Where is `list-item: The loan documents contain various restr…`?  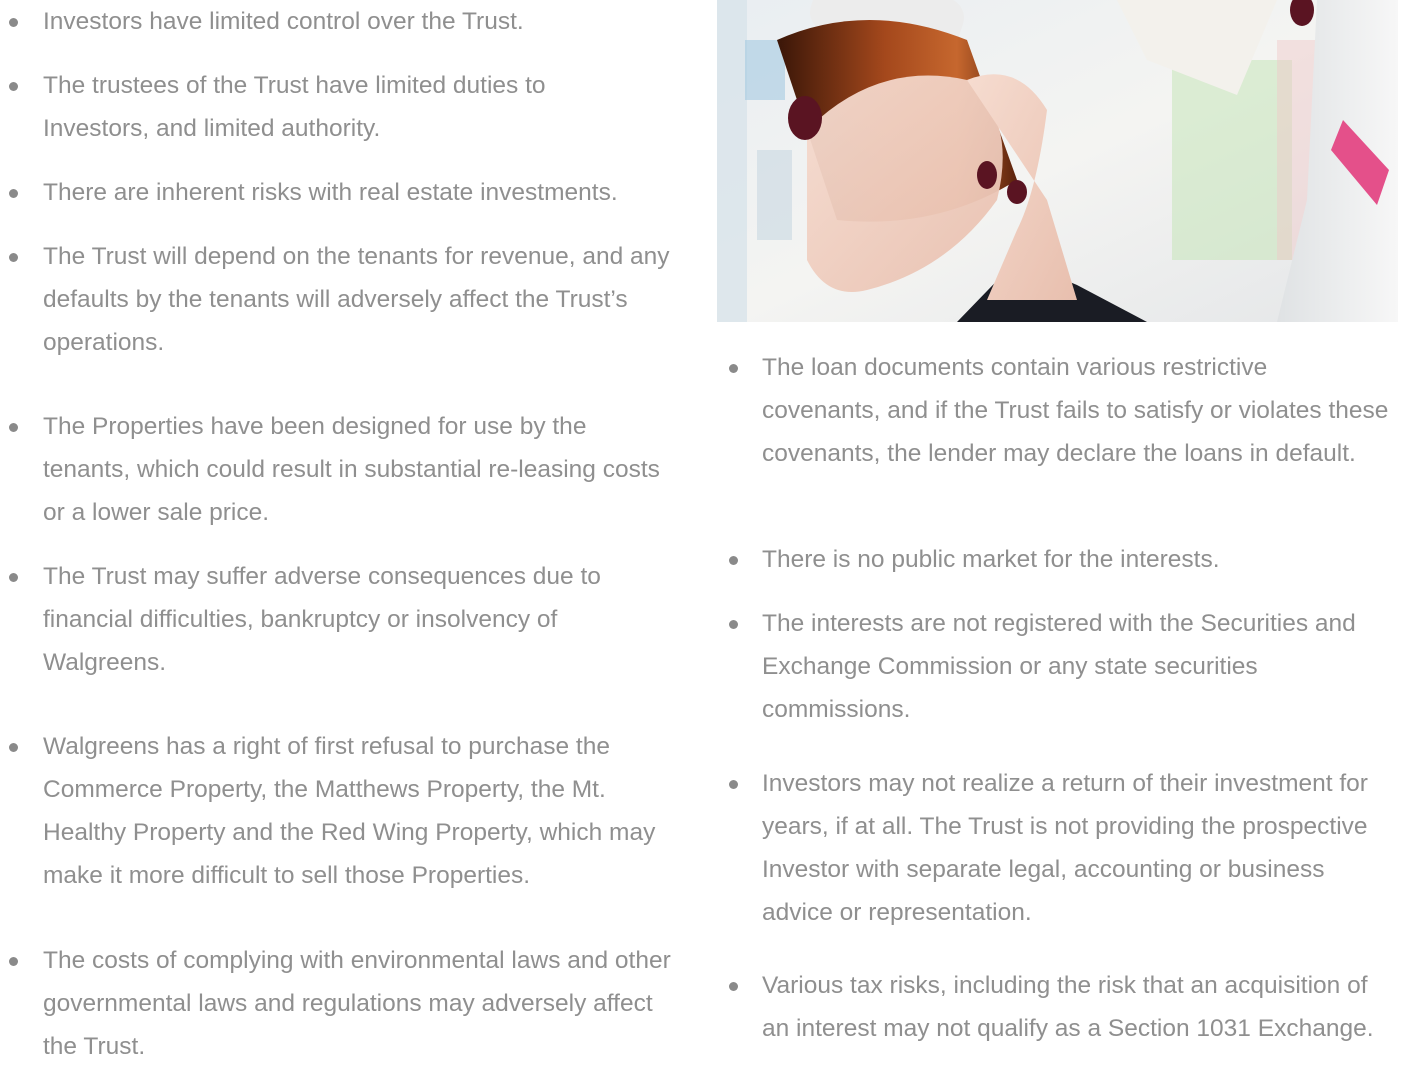
list-item: The loan documents contain various restr… is located at coordinates (1054, 410).